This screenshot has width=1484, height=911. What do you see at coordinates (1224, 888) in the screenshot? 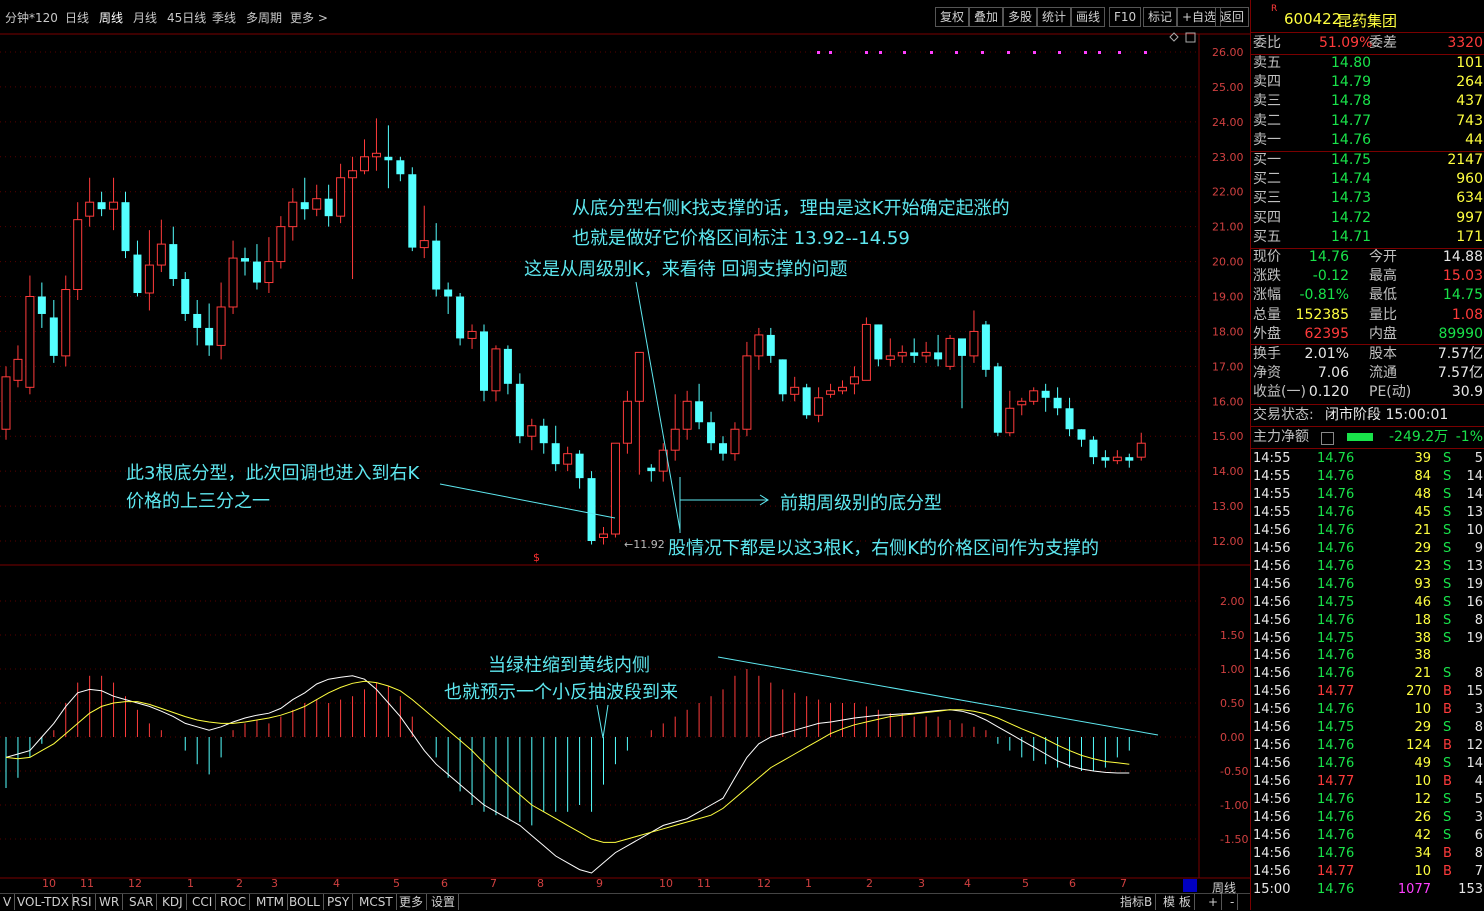
I see `period-indicator: 周线` at bounding box center [1224, 888].